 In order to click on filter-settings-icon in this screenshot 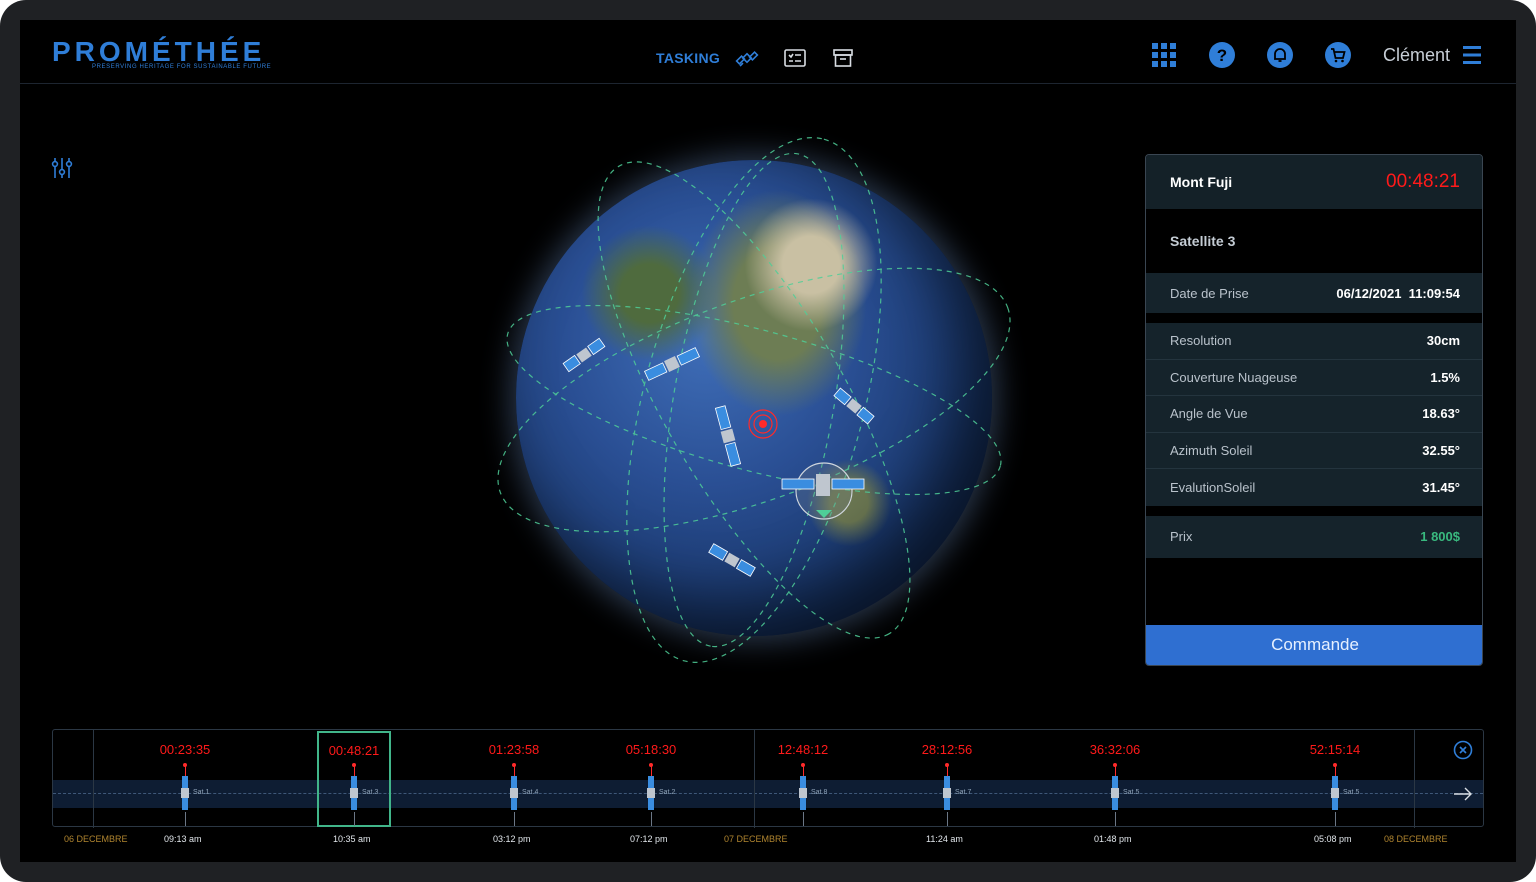, I will do `click(62, 168)`.